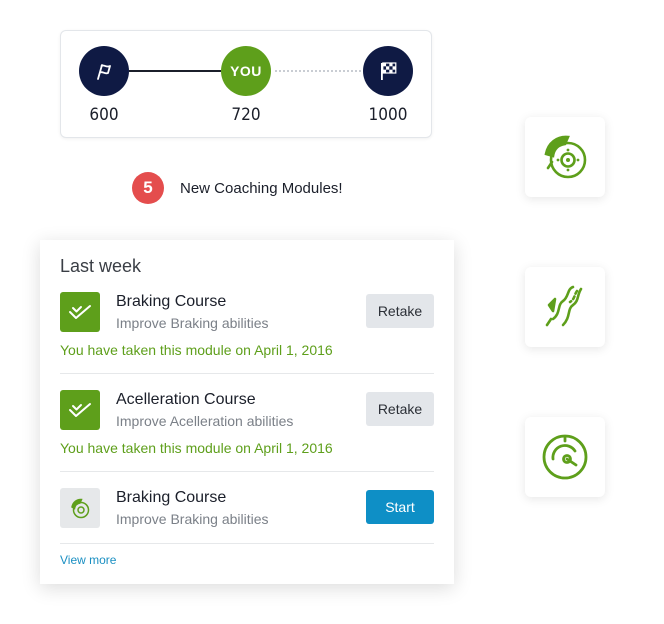  Describe the element at coordinates (148, 188) in the screenshot. I see `notification-count-badge: 5` at that location.